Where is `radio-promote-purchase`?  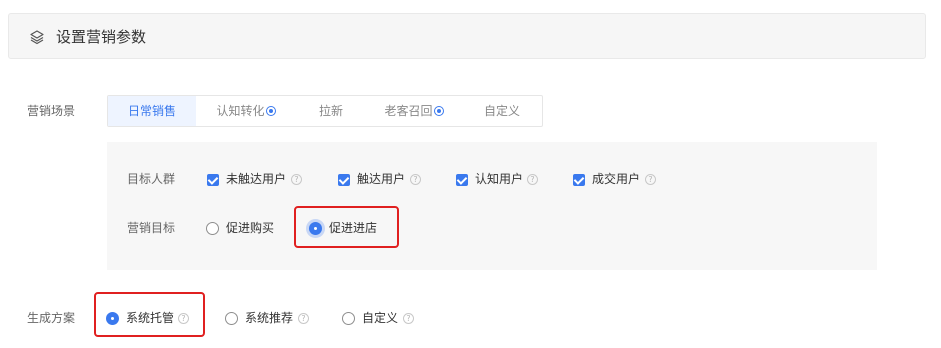
radio-promote-purchase is located at coordinates (212, 228).